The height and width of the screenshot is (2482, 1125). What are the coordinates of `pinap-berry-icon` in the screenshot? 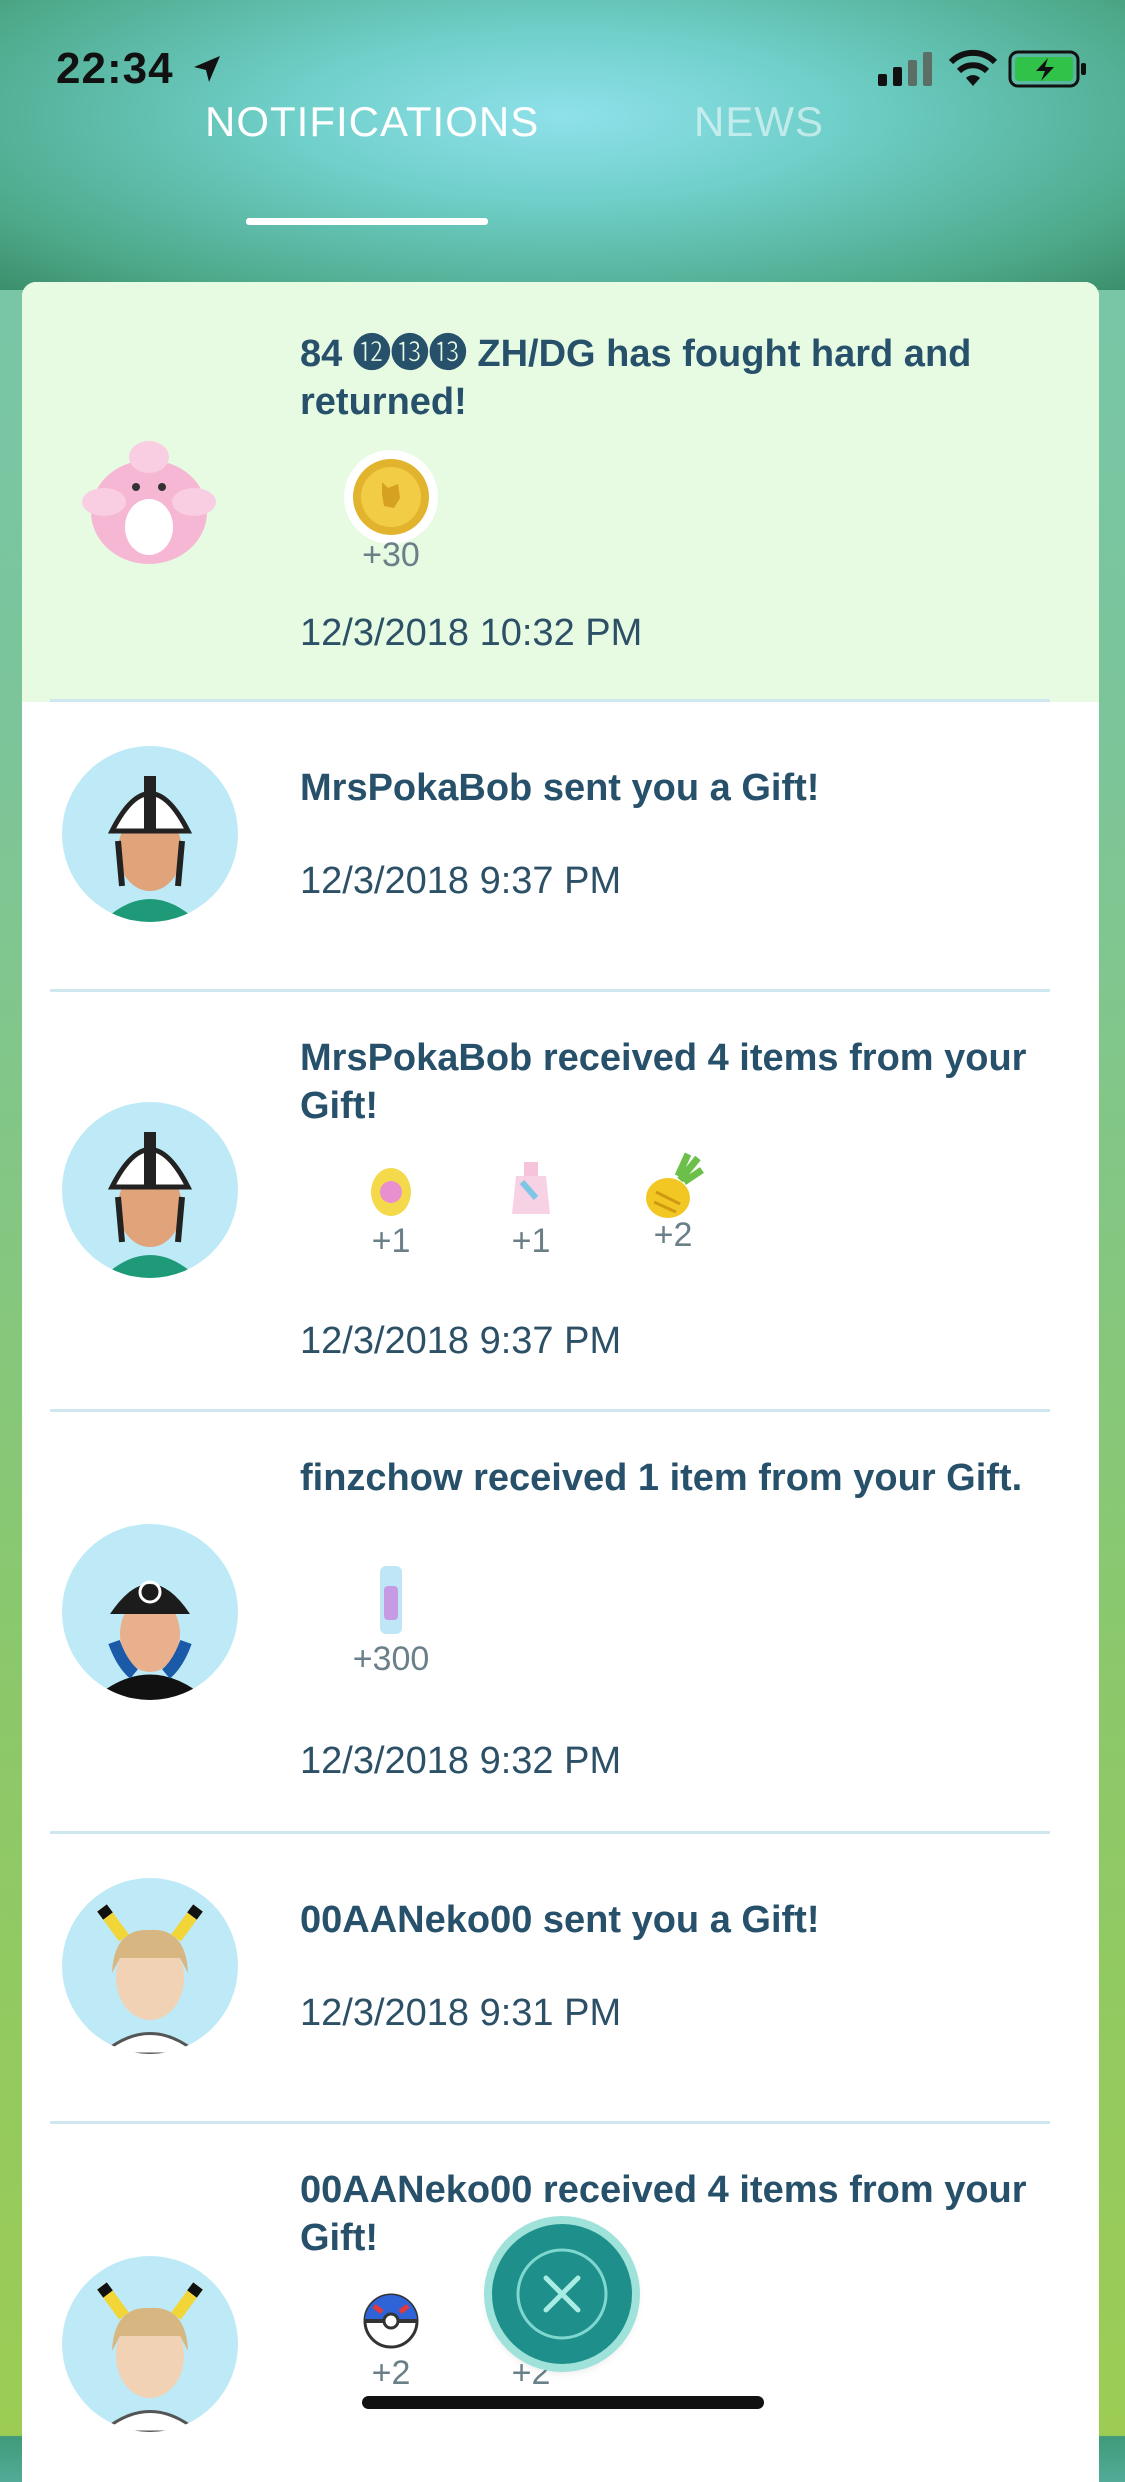 It's located at (675, 1185).